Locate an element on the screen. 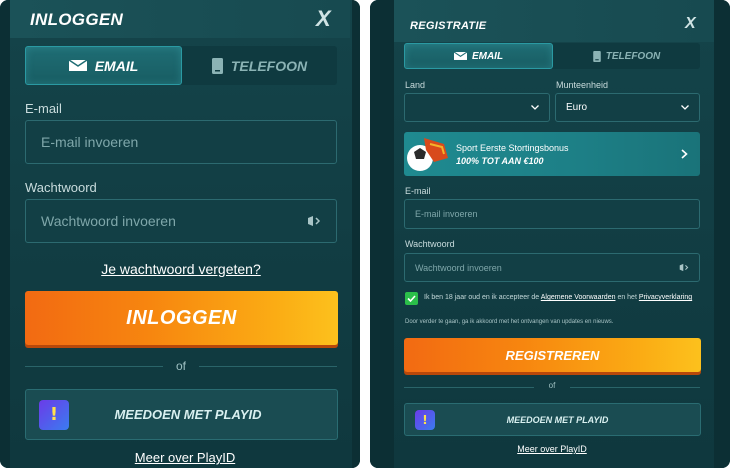 This screenshot has height=468, width=730. terms-checkbox is located at coordinates (411, 298).